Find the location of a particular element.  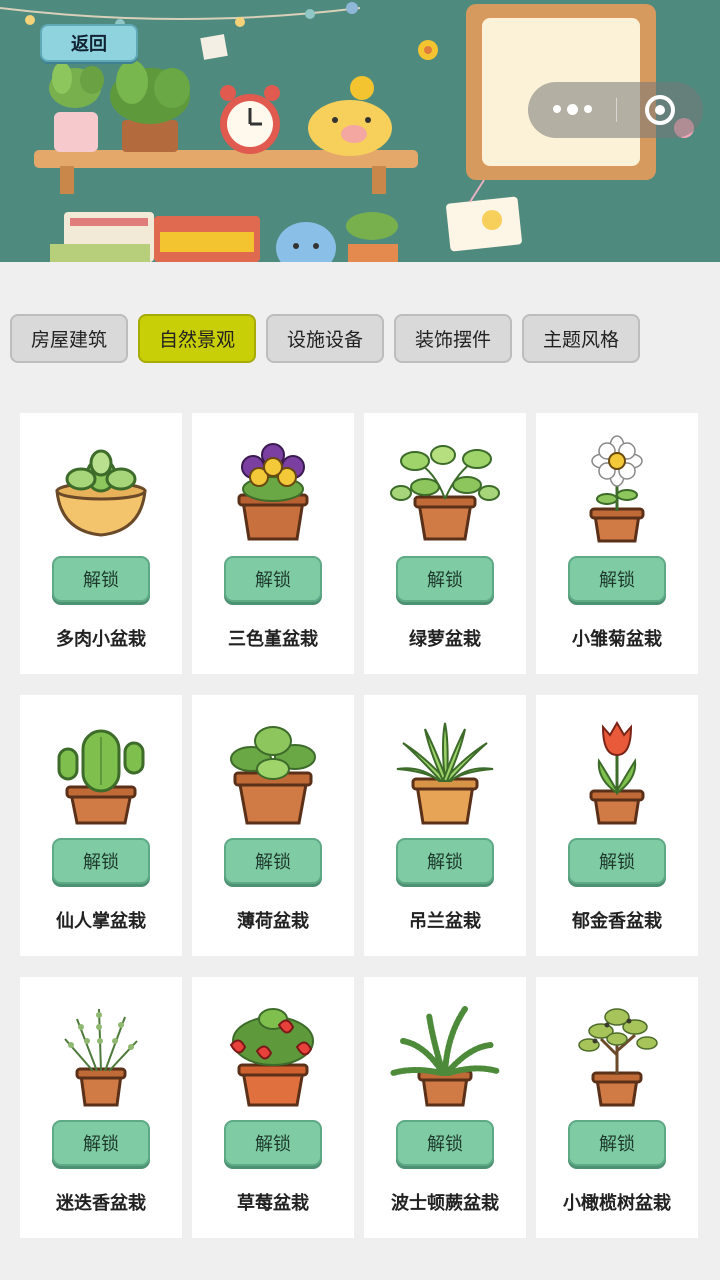

mint-icon is located at coordinates (273, 775).